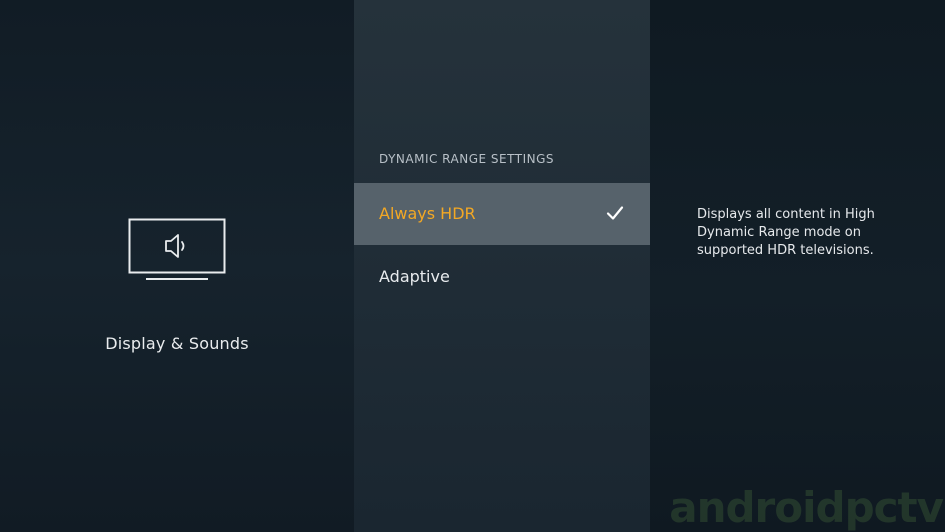 This screenshot has height=532, width=945. I want to click on category-title: Display & Sounds, so click(177, 343).